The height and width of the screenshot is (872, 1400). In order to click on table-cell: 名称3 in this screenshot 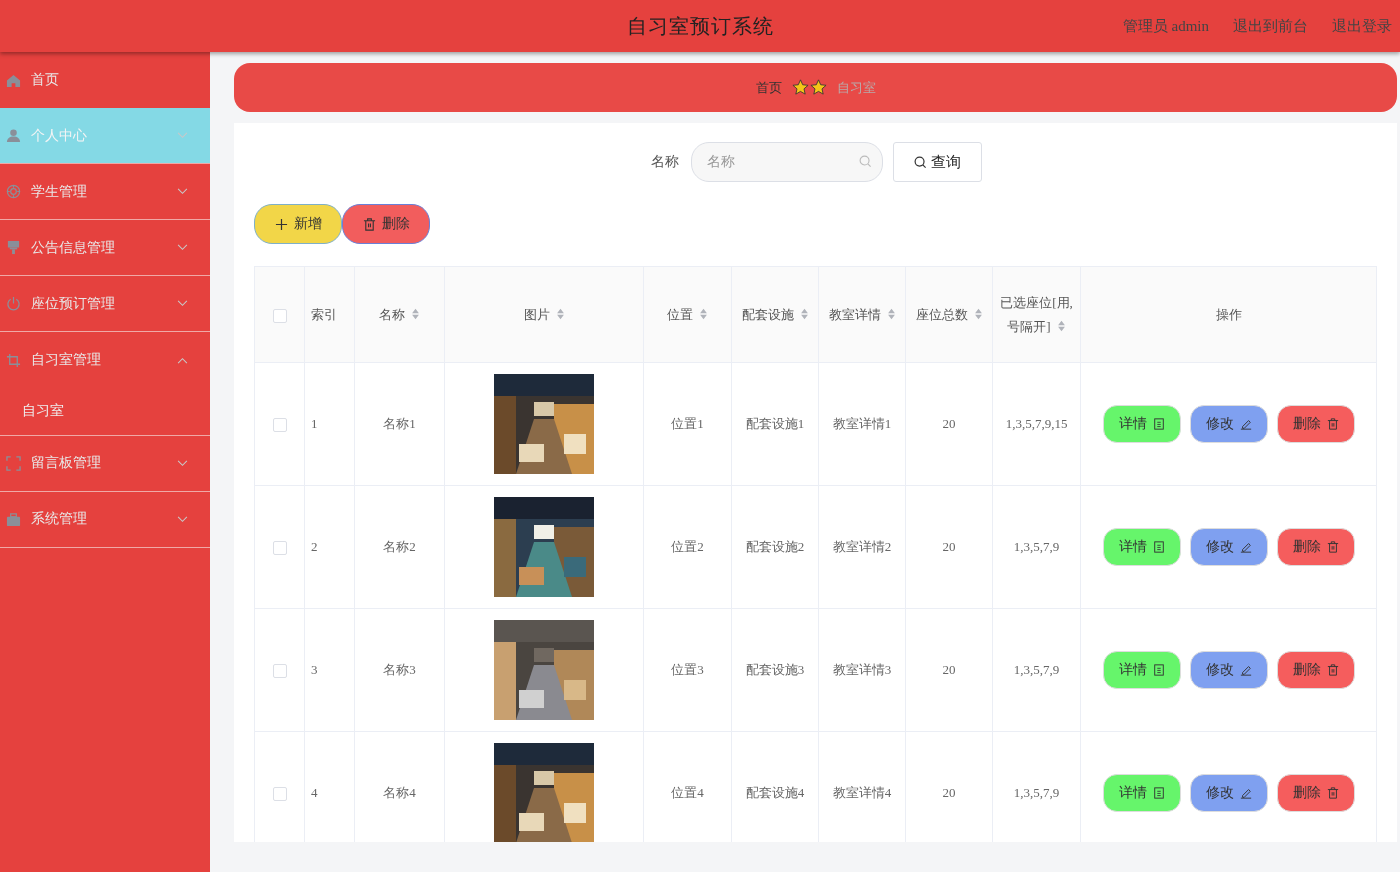, I will do `click(399, 669)`.